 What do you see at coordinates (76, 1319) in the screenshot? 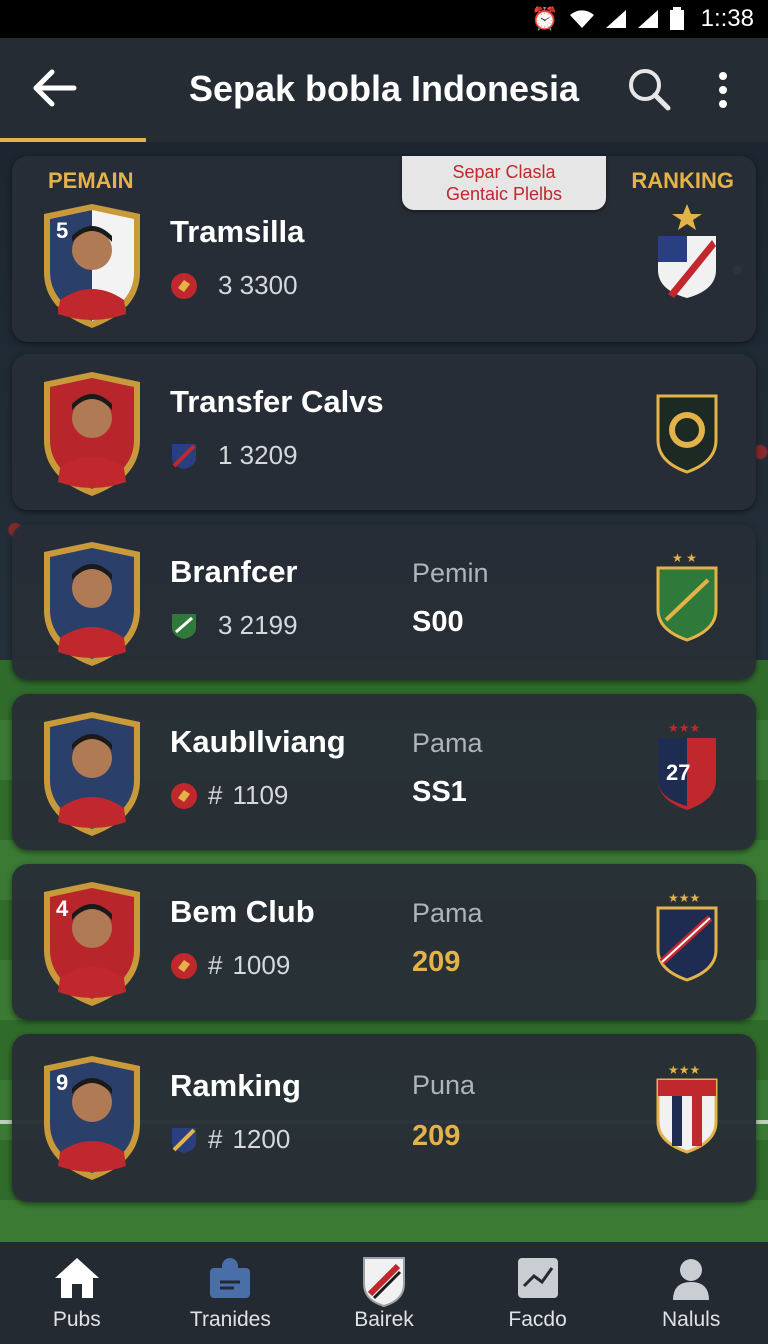
I see `nav-label: Pubs` at bounding box center [76, 1319].